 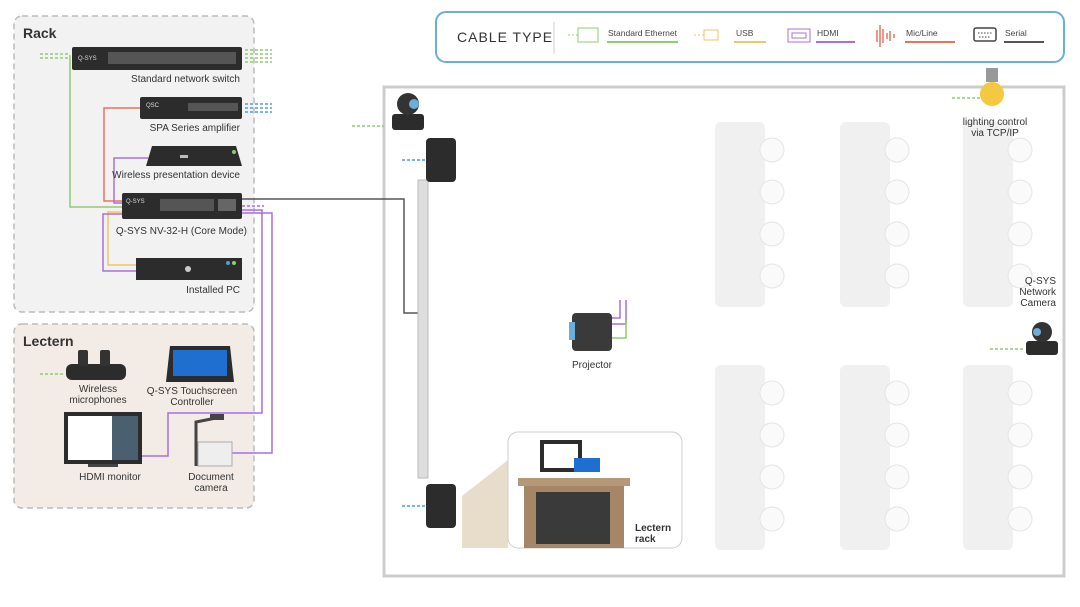 I want to click on amp-logo: QSC, so click(x=153, y=106).